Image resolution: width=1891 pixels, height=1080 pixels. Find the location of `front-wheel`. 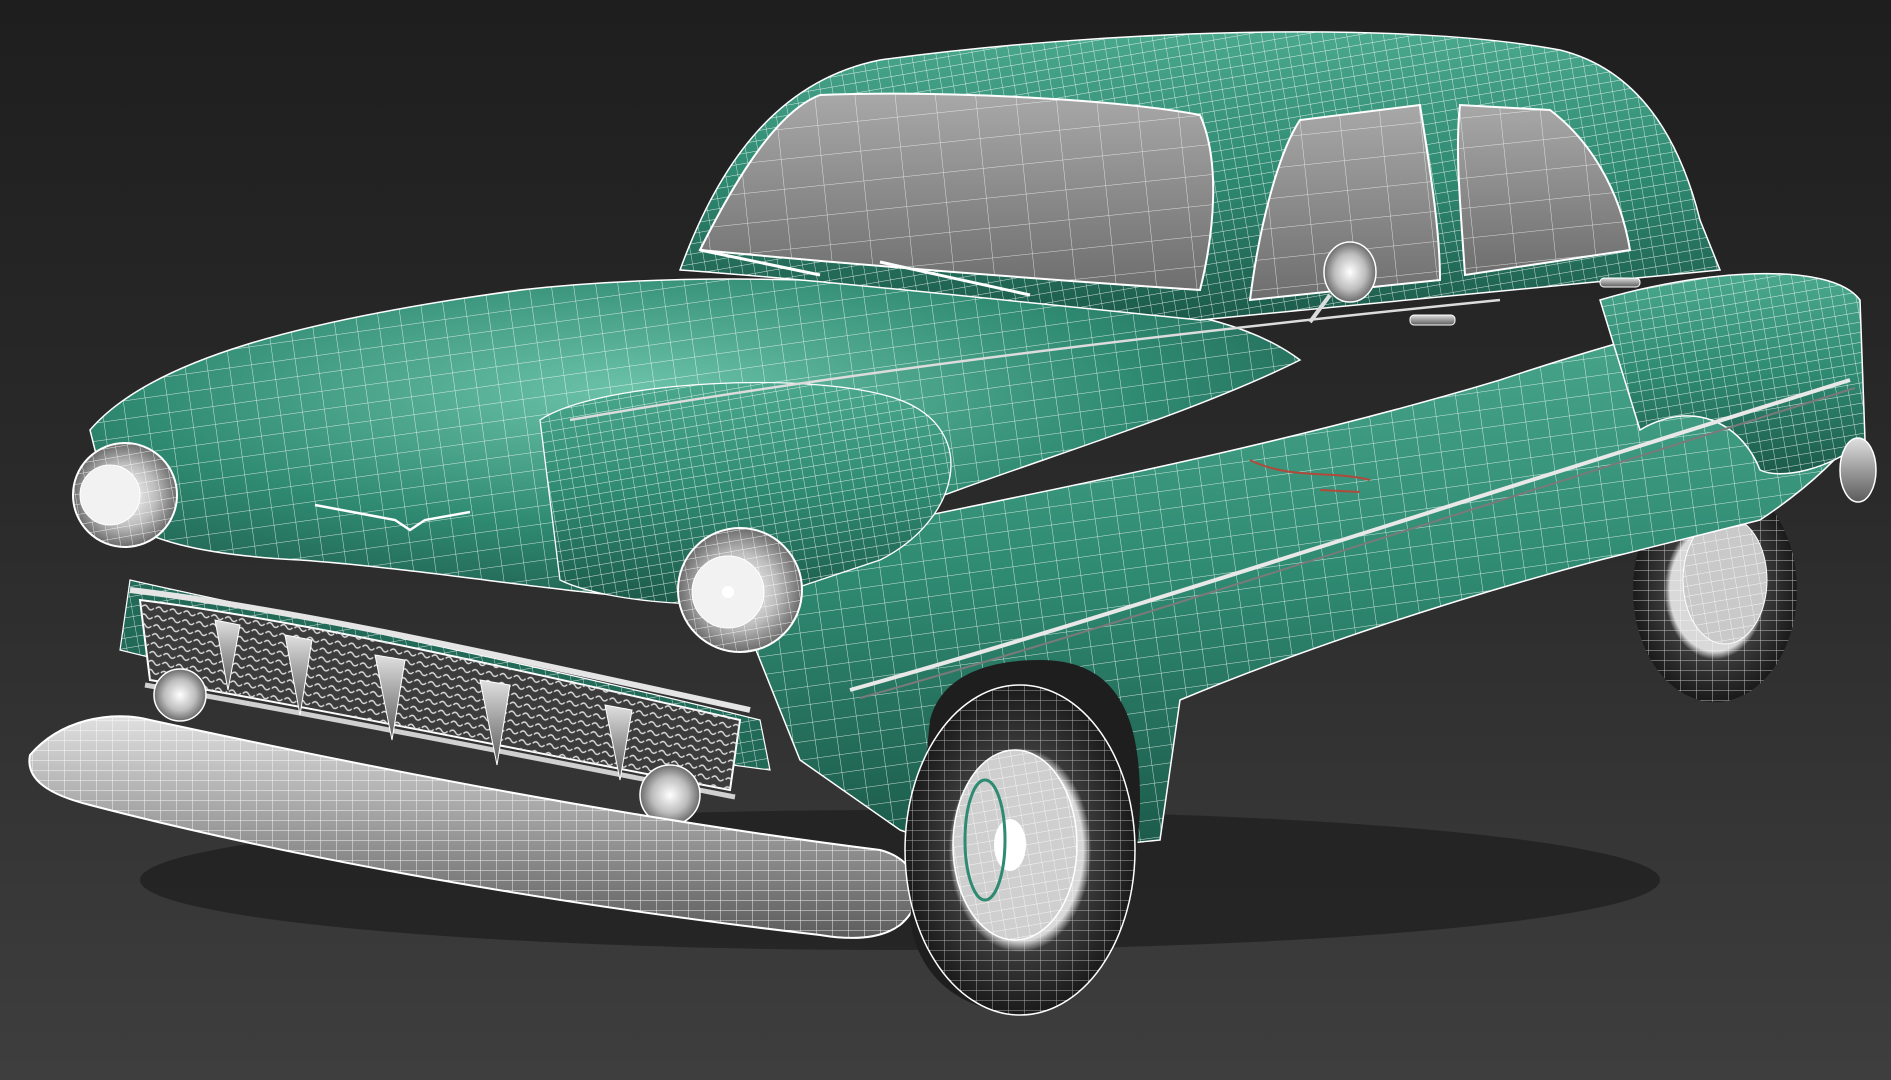

front-wheel is located at coordinates (1022, 838).